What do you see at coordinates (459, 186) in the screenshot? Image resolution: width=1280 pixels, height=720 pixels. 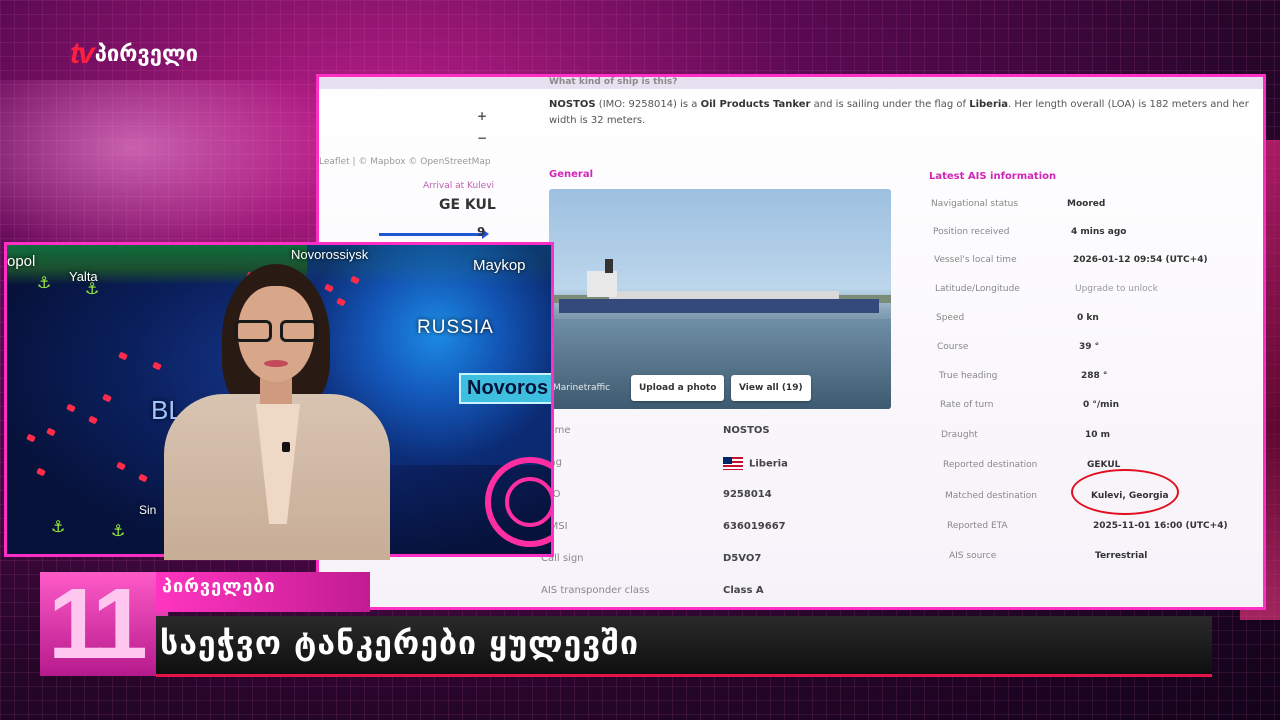 I see `arrival-label: Arrival at Kulevi` at bounding box center [459, 186].